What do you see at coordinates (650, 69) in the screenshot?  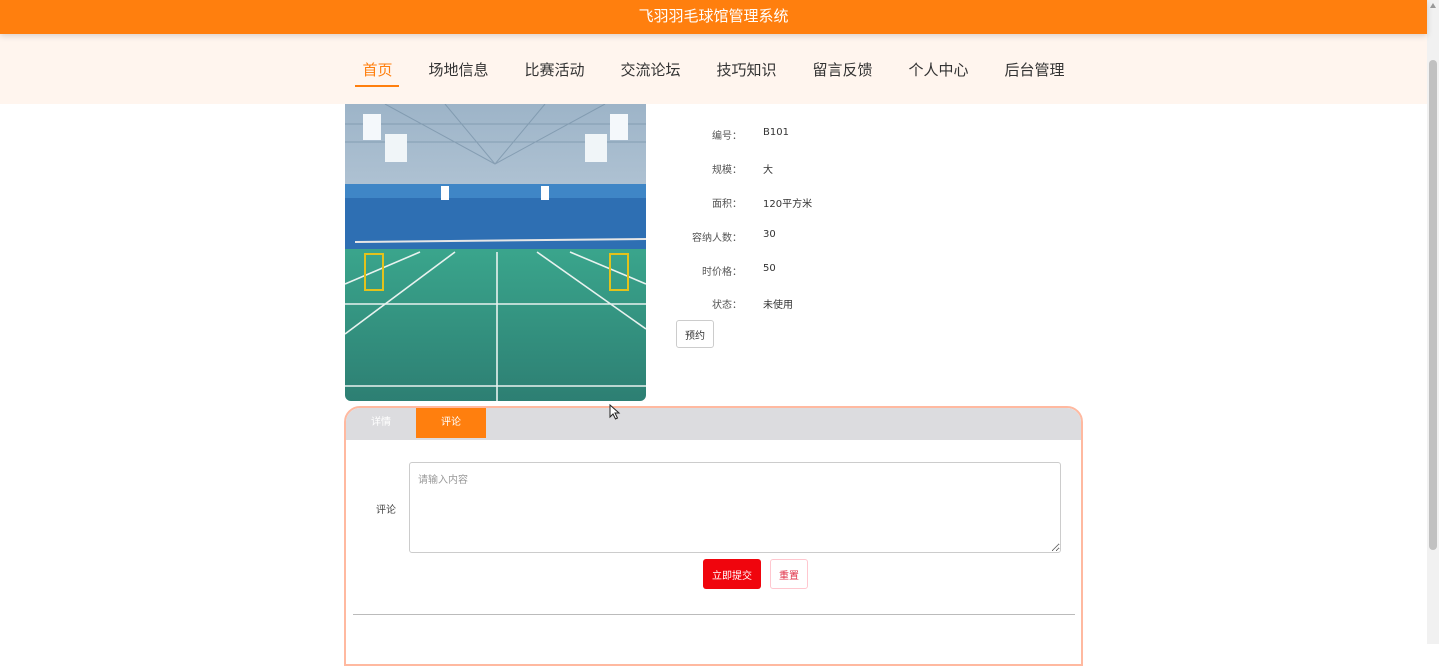 I see `nav-item-forum: 交流论坛` at bounding box center [650, 69].